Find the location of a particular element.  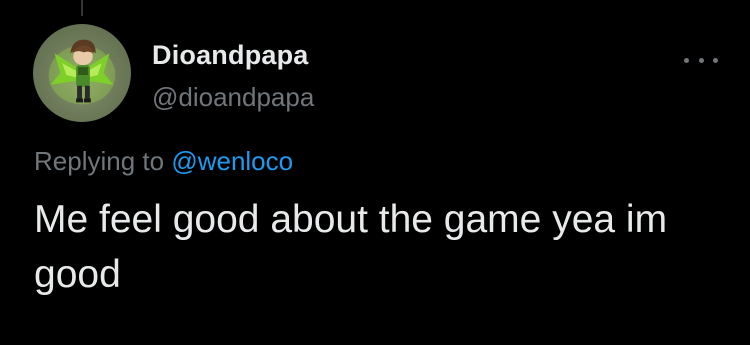

character-avatar-icon is located at coordinates (82, 72).